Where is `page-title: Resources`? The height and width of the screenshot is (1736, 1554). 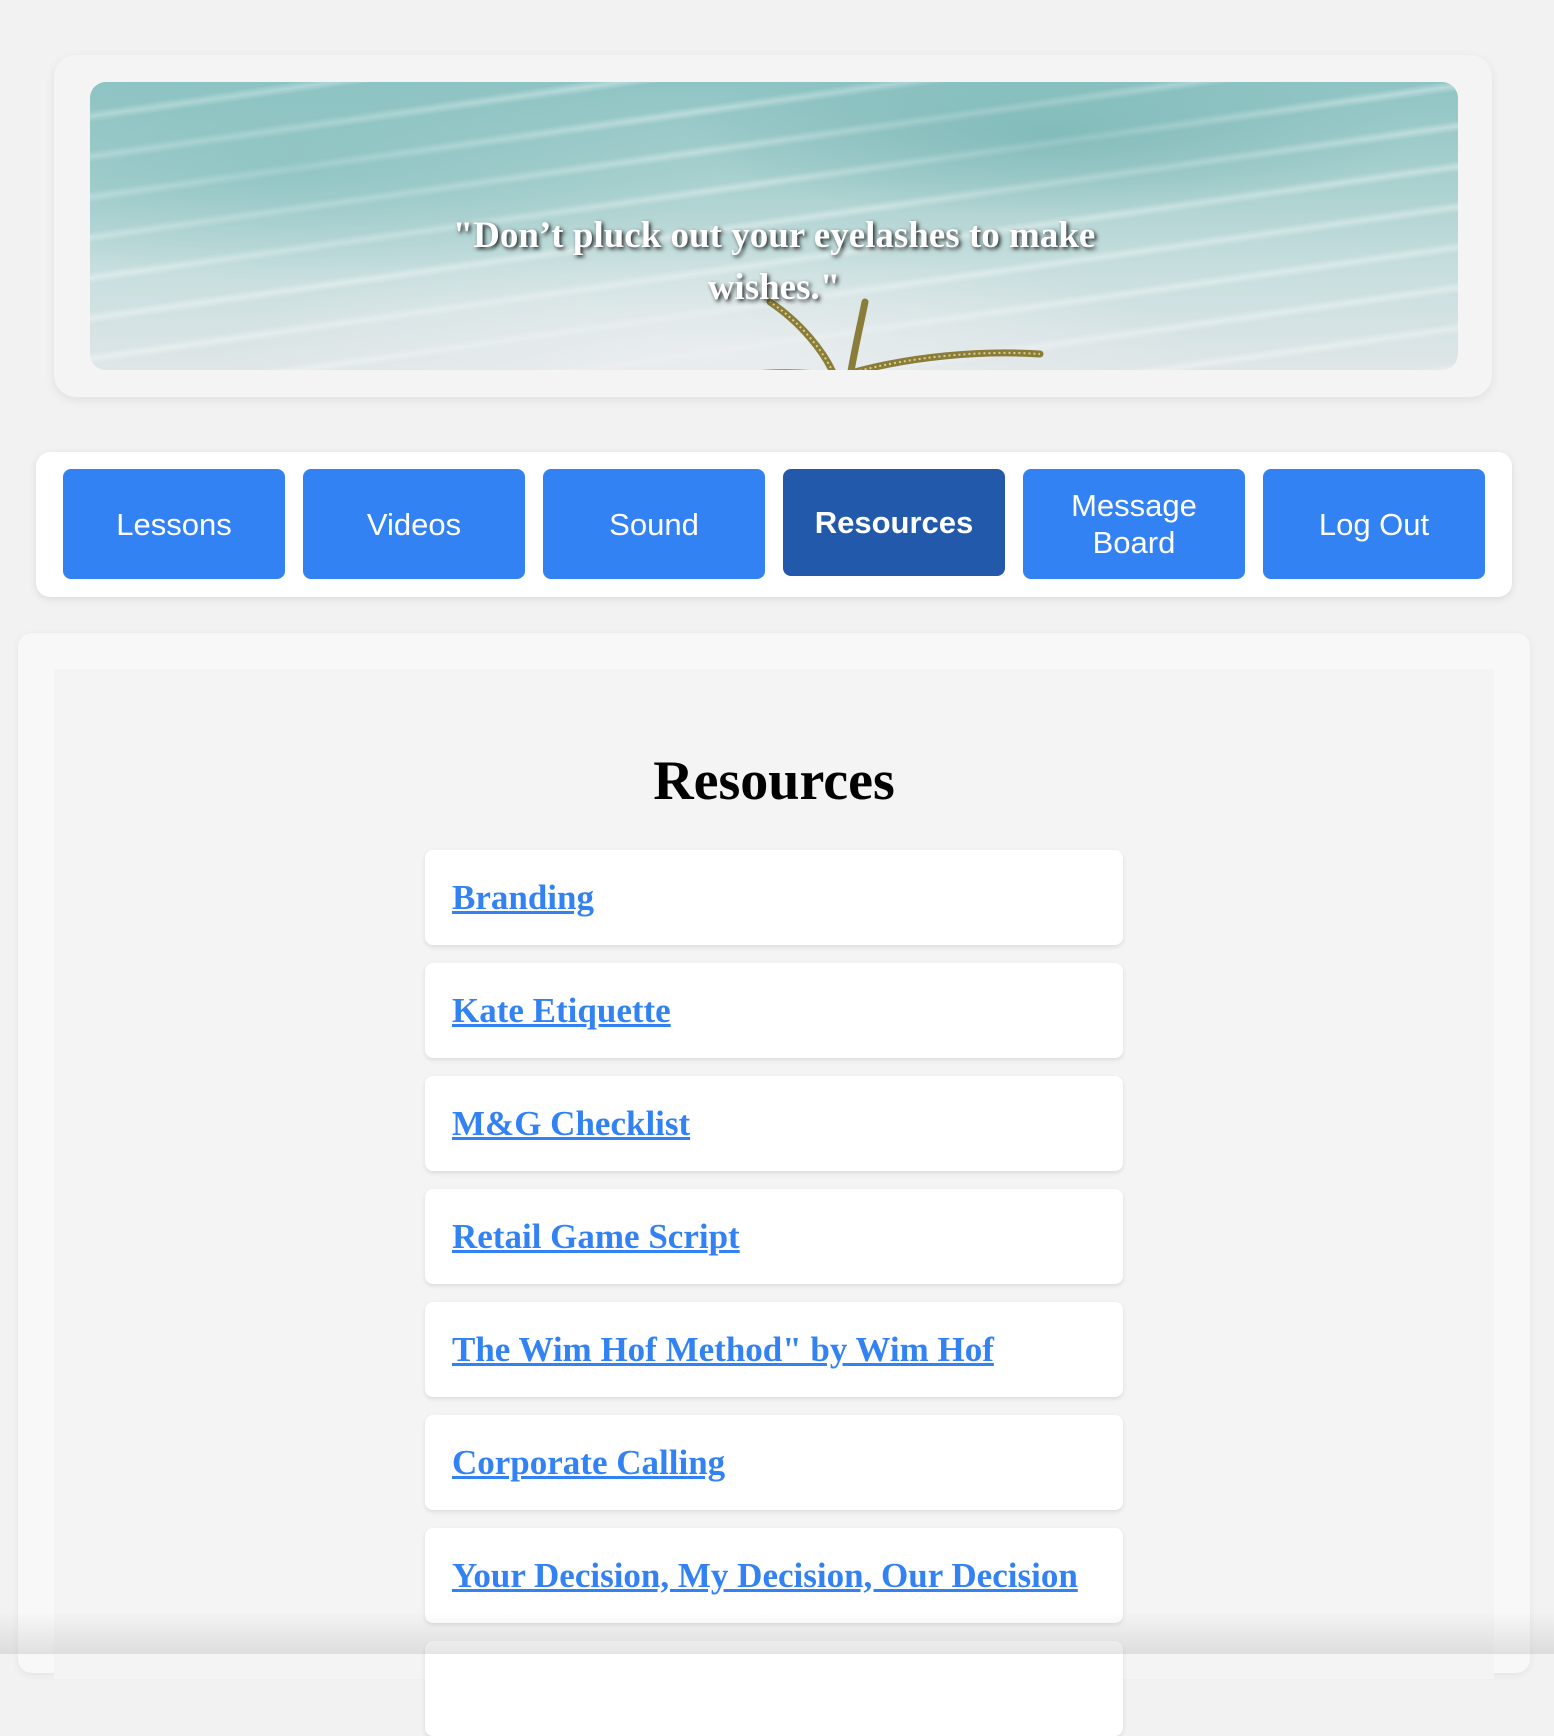
page-title: Resources is located at coordinates (774, 781).